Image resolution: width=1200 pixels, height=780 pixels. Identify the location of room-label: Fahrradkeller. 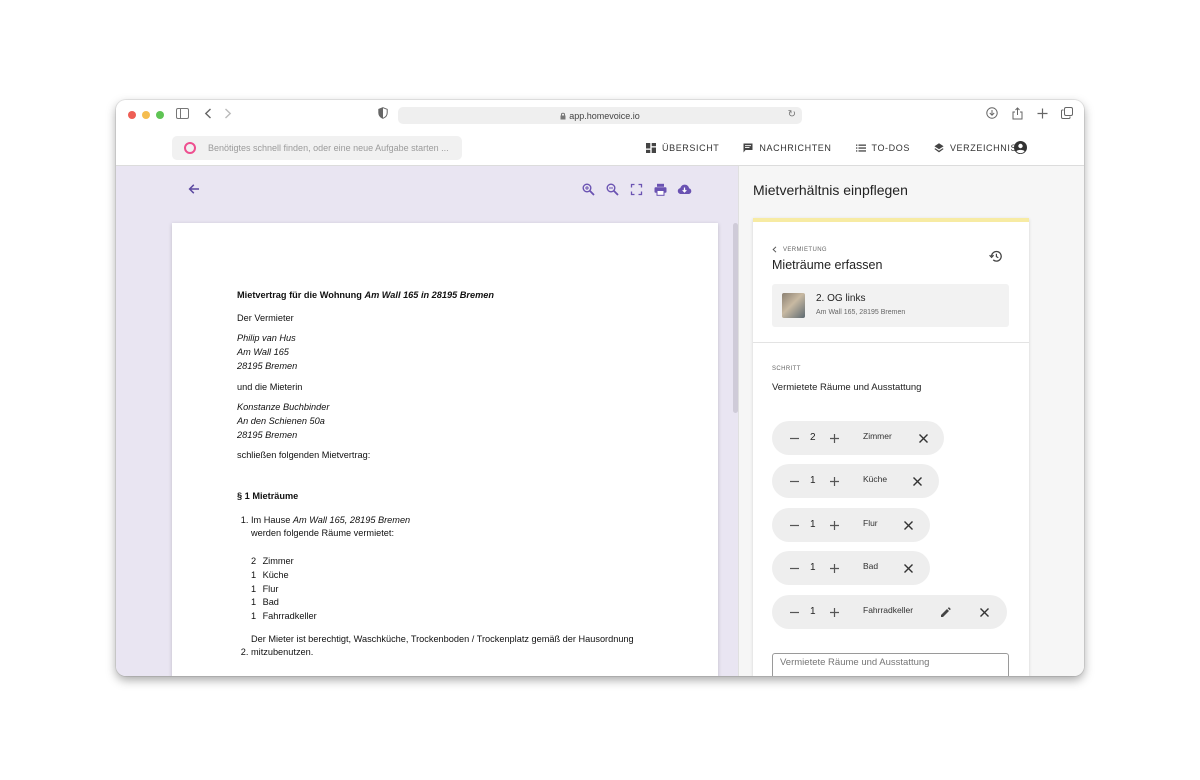
(888, 610).